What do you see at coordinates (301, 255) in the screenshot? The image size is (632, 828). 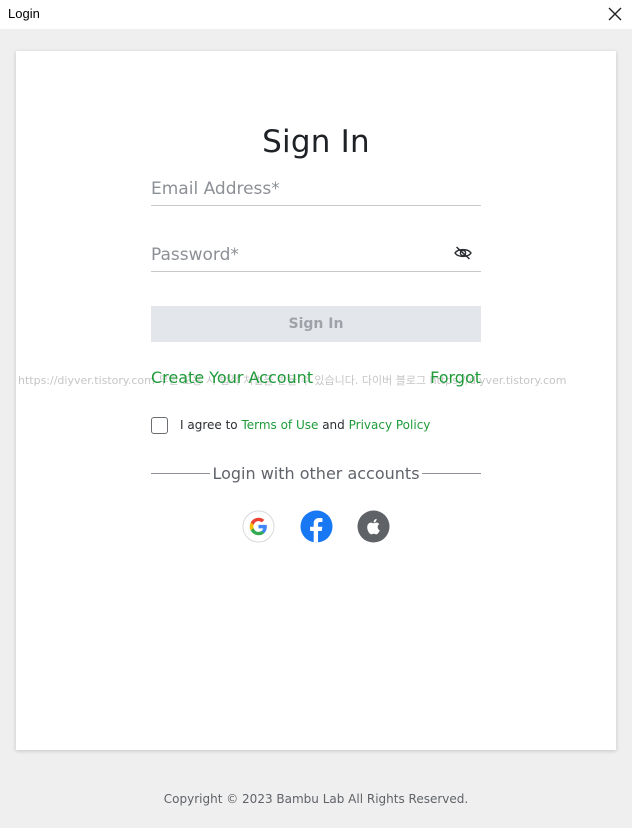 I see `password-input` at bounding box center [301, 255].